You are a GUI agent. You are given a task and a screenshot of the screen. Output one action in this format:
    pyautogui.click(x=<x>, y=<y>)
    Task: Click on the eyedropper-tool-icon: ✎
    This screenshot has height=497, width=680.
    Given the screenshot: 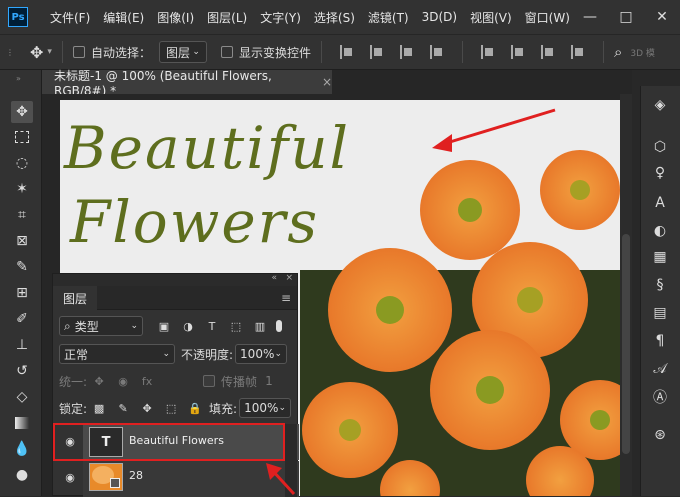 What is the action you would take?
    pyautogui.click(x=22, y=267)
    